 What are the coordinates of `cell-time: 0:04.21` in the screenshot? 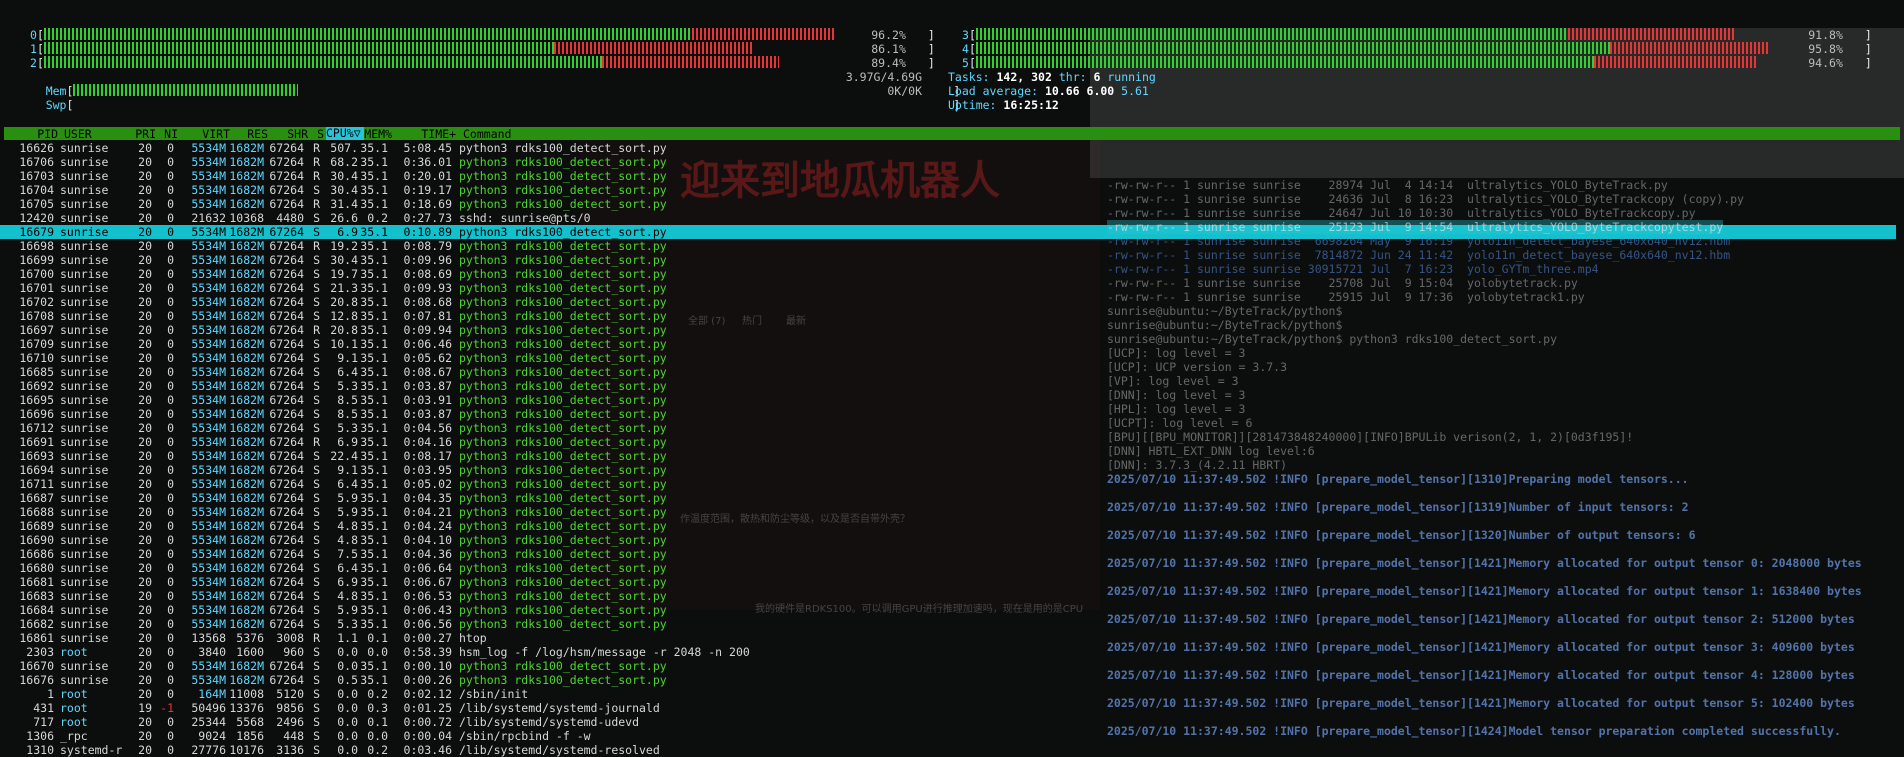 It's located at (427, 512).